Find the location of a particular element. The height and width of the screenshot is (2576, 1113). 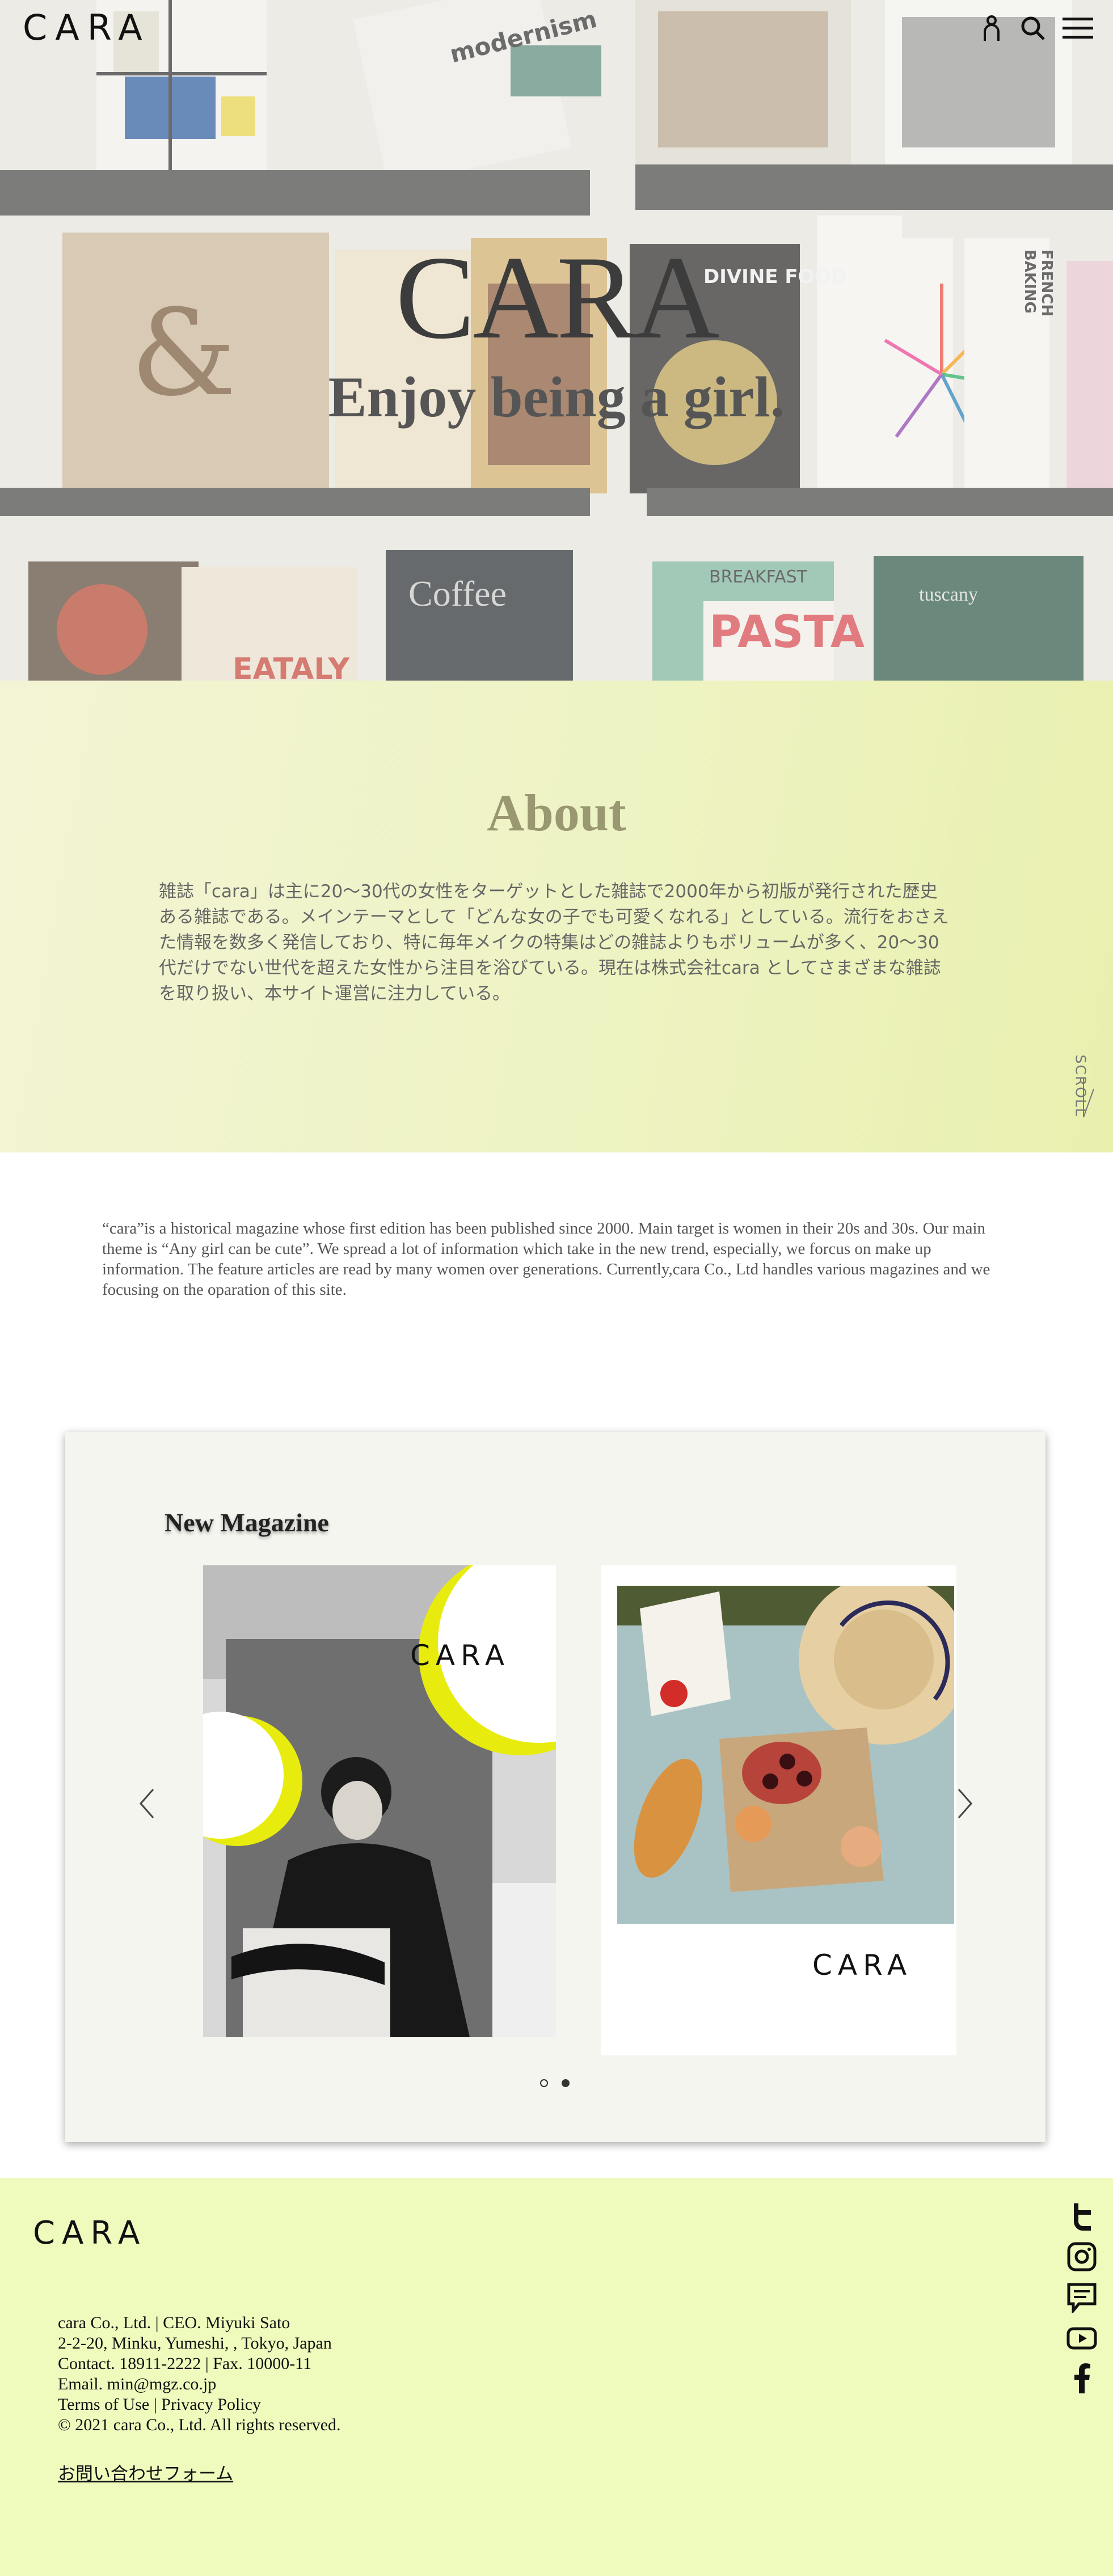

footer-terms-links: Terms of Use | Privacy Policy is located at coordinates (199, 2405).